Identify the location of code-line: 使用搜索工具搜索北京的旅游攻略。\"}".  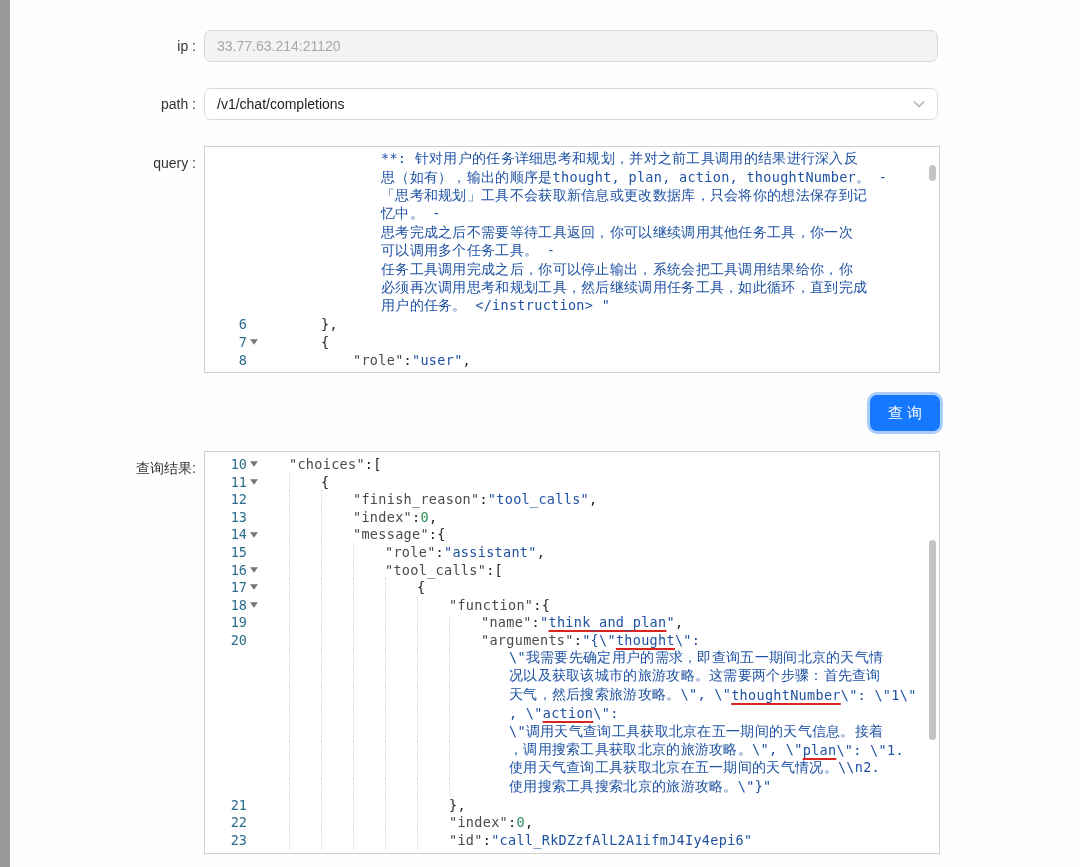
(640, 786).